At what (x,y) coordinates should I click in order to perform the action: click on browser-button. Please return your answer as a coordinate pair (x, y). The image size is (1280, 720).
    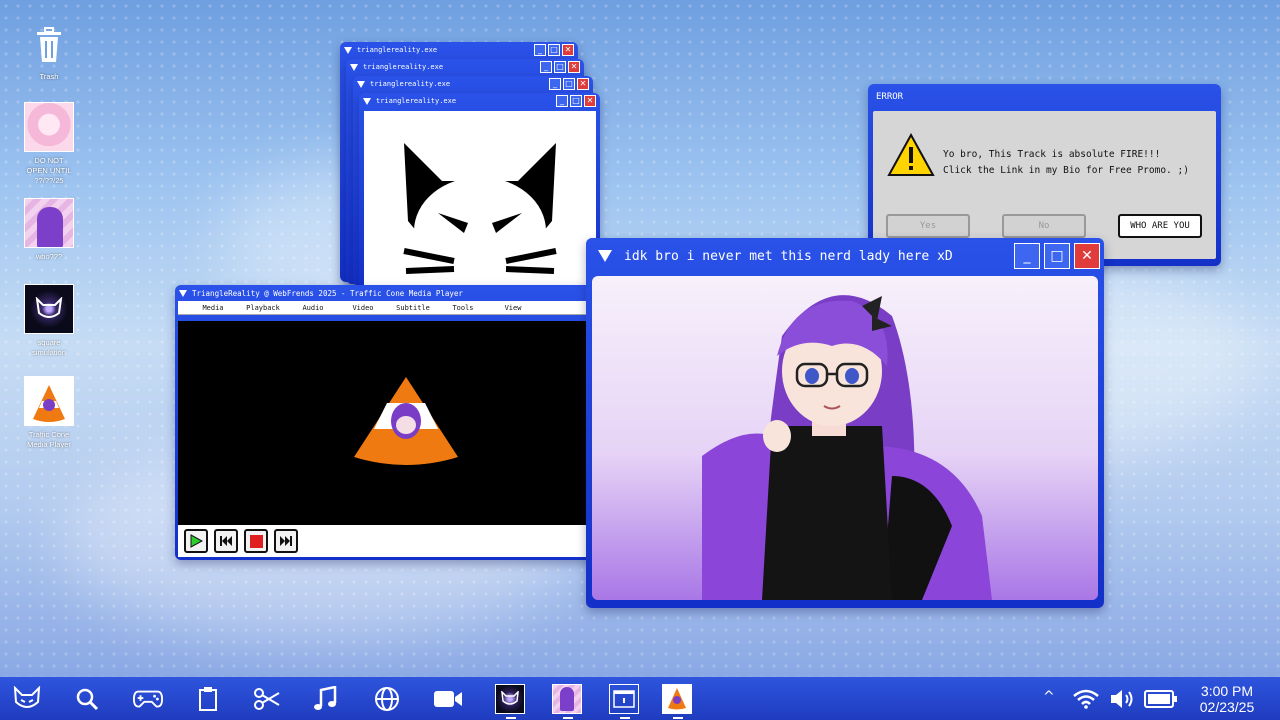
    Looking at the image, I should click on (387, 699).